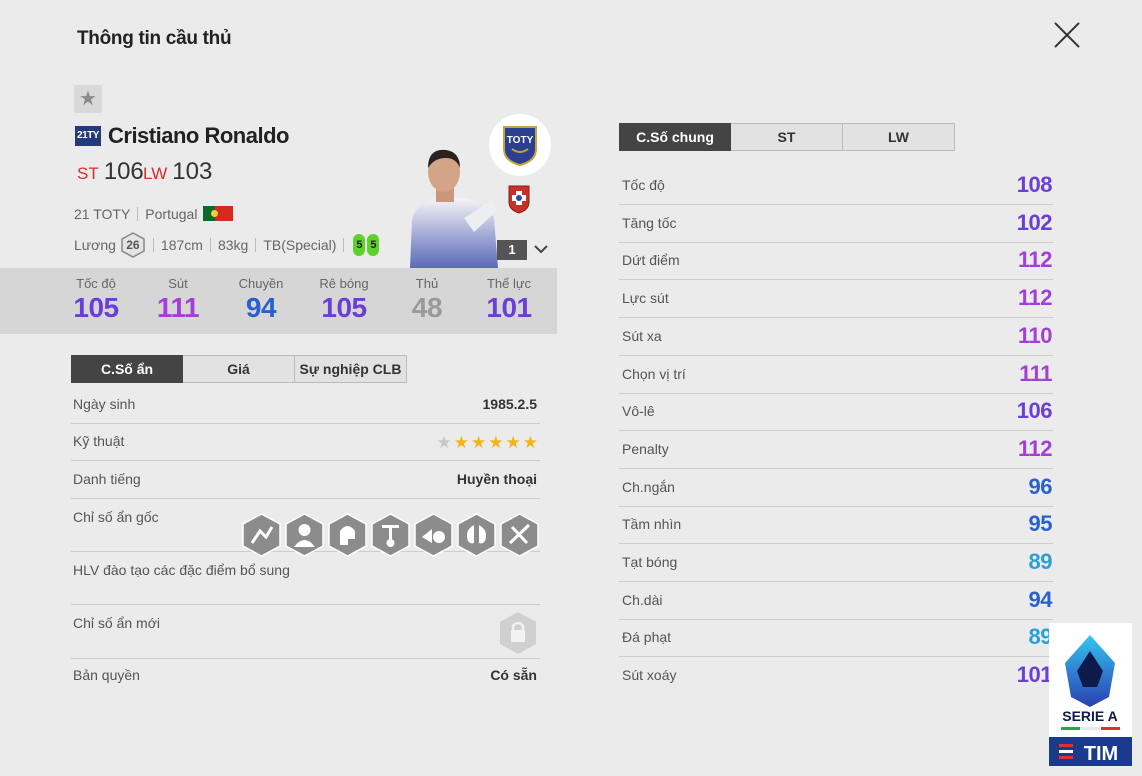  I want to click on detail-stat-label: Đá phạt, so click(647, 637).